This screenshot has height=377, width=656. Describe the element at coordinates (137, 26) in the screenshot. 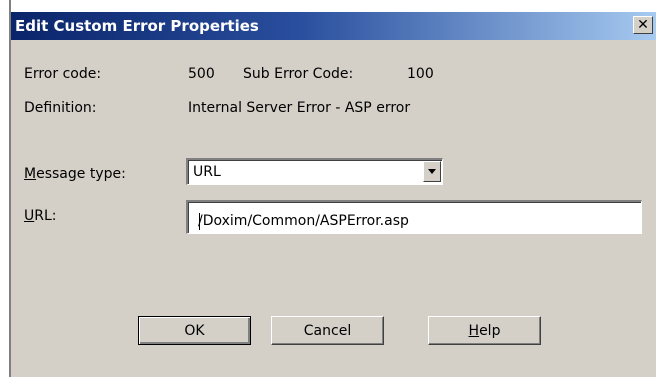

I see `dialog-title: Edit Custom Error Properties` at that location.